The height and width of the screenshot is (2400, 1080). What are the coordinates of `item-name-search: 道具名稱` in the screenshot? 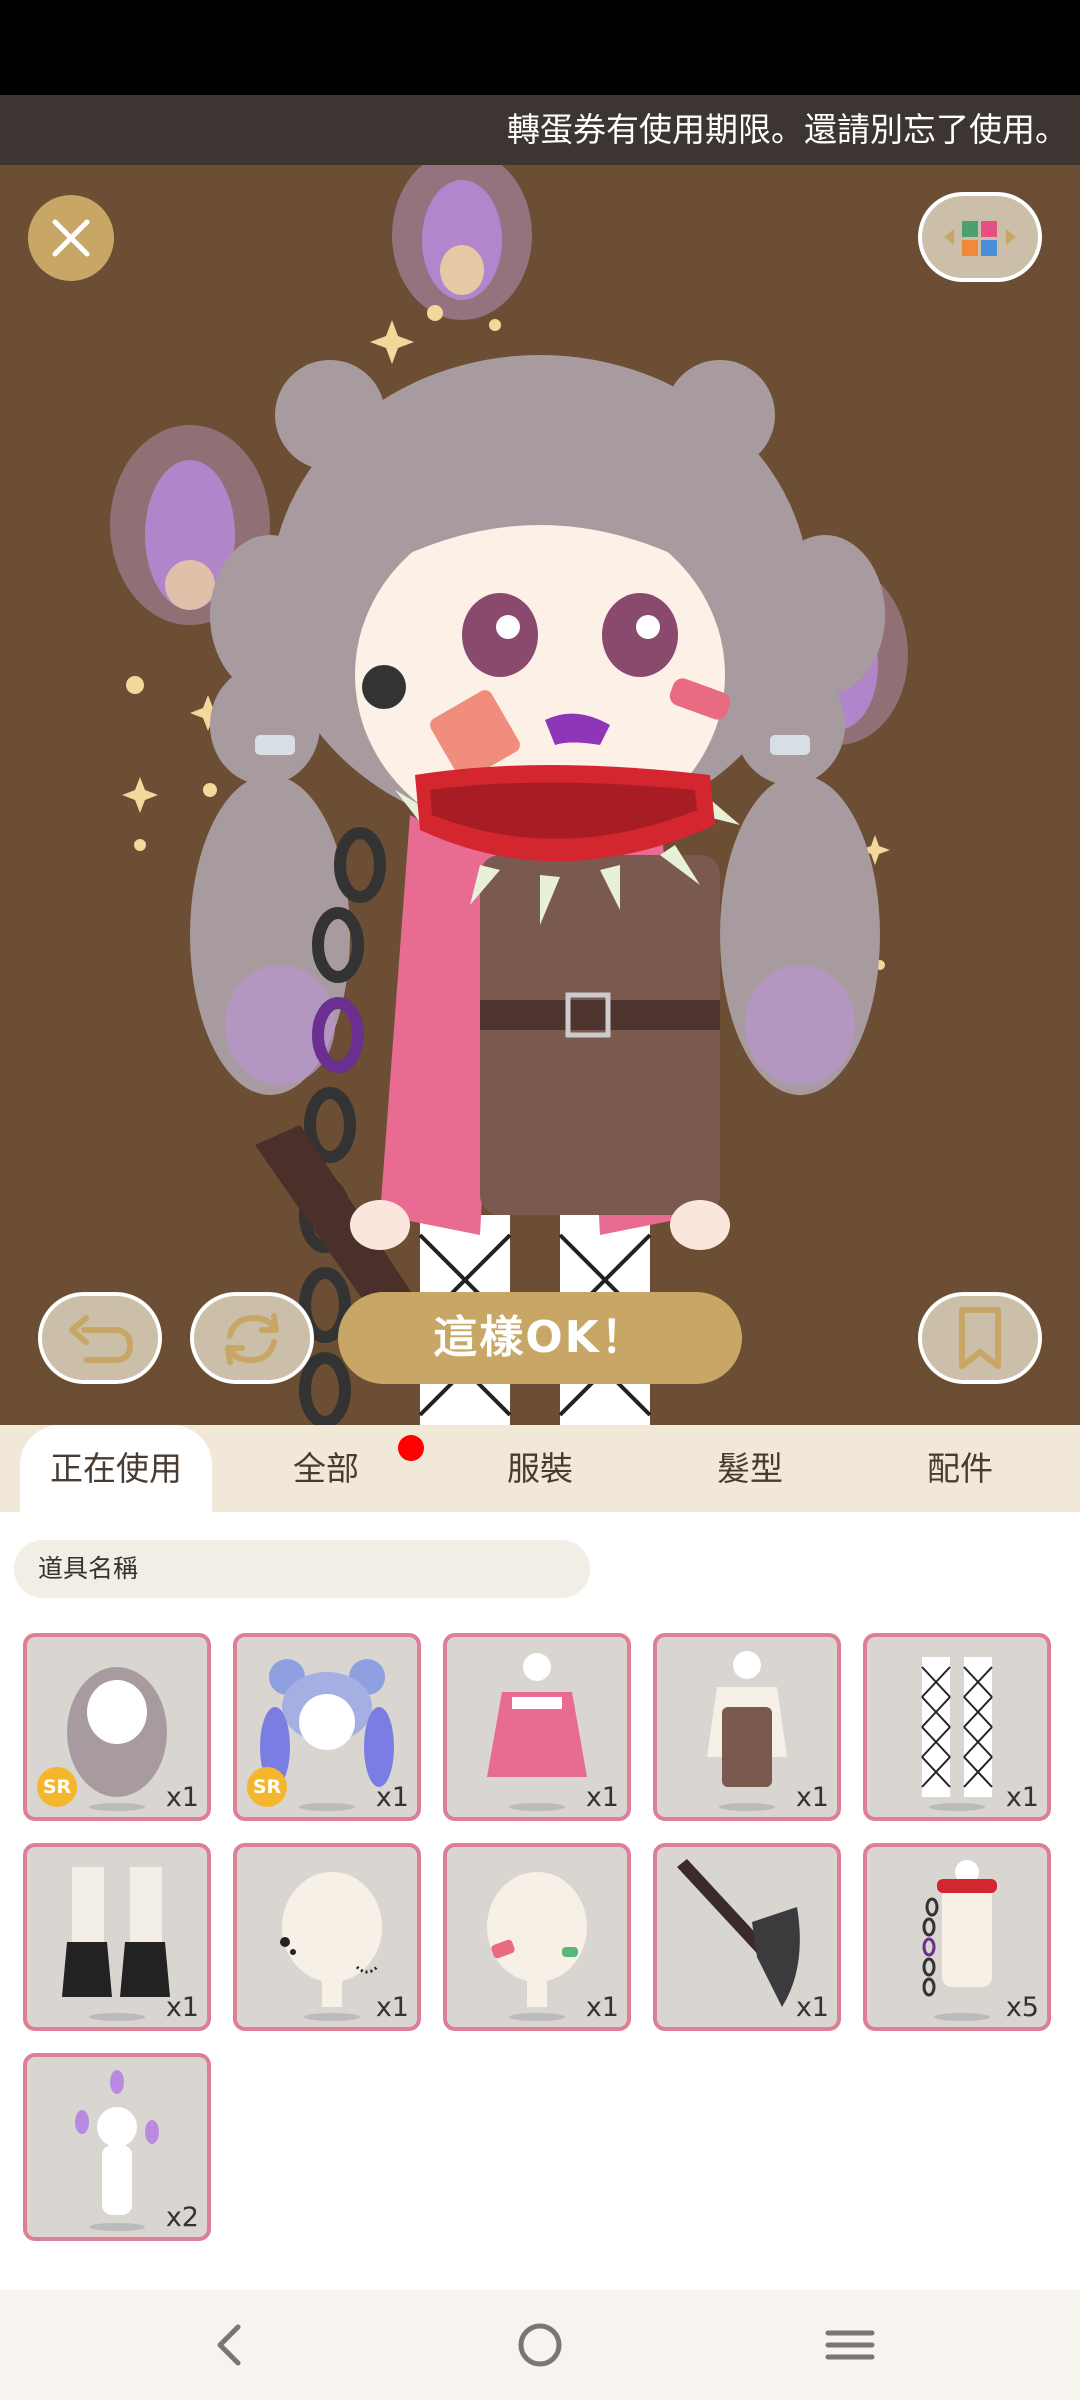 It's located at (302, 1569).